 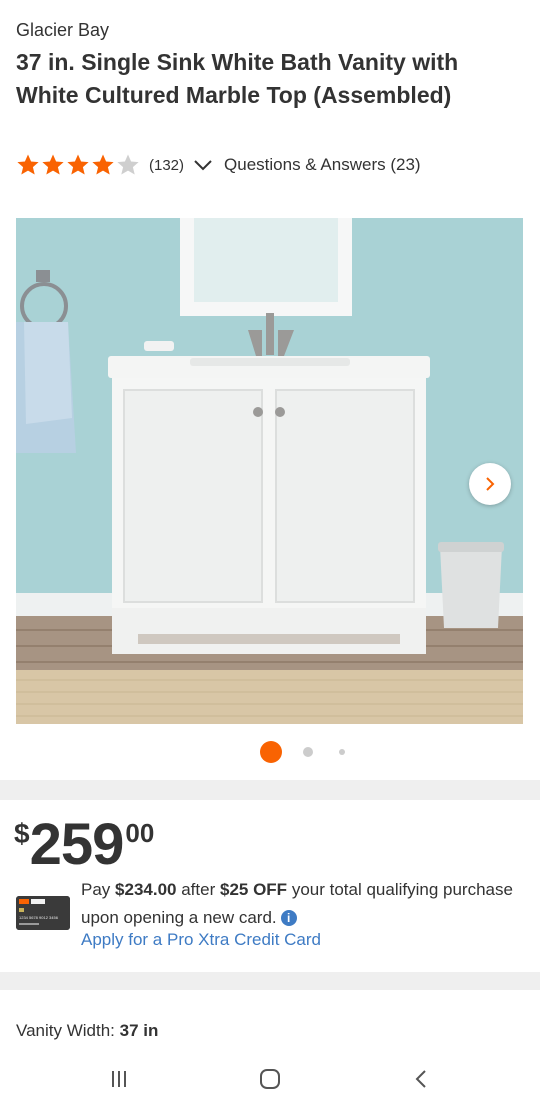 I want to click on review-count: (132), so click(x=166, y=165).